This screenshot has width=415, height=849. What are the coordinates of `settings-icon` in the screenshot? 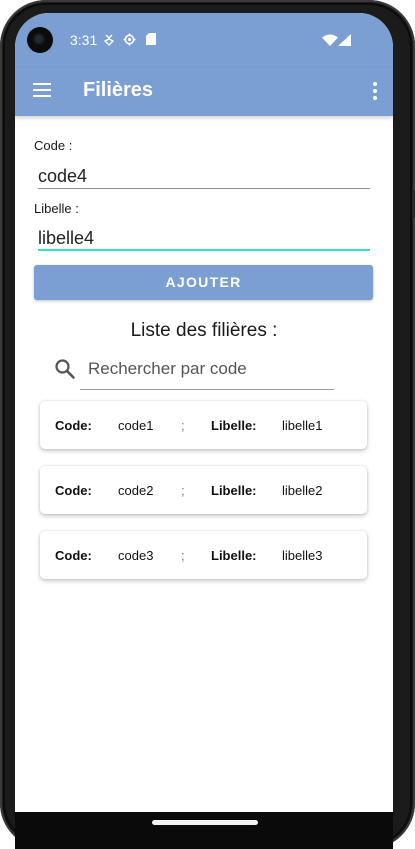 It's located at (129, 39).